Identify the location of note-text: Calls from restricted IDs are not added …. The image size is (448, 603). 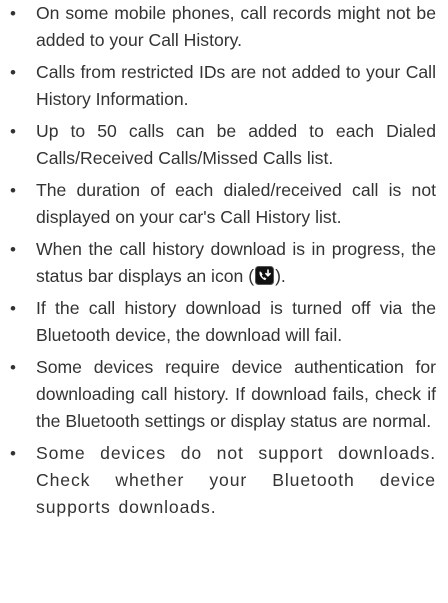
(236, 85).